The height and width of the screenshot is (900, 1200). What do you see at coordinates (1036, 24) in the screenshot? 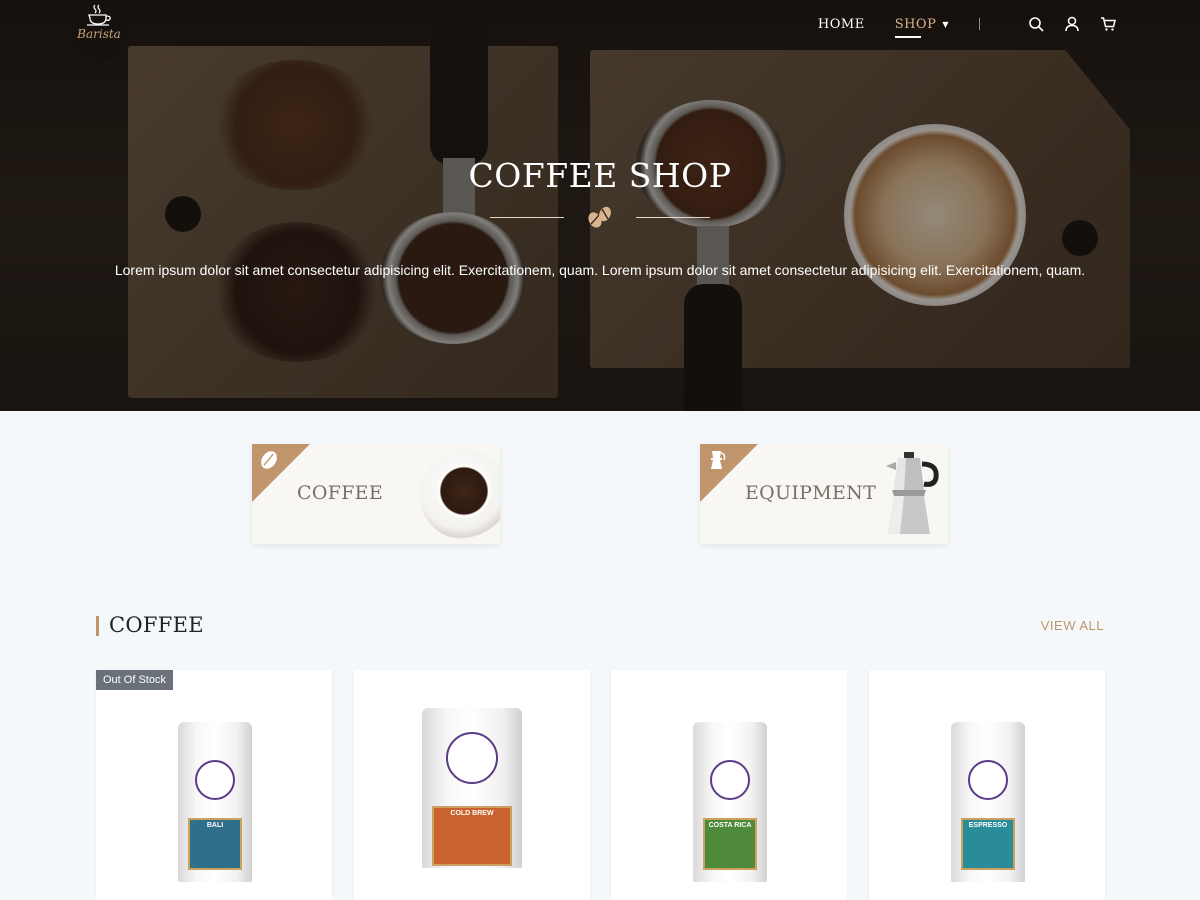
I see `search-icon` at bounding box center [1036, 24].